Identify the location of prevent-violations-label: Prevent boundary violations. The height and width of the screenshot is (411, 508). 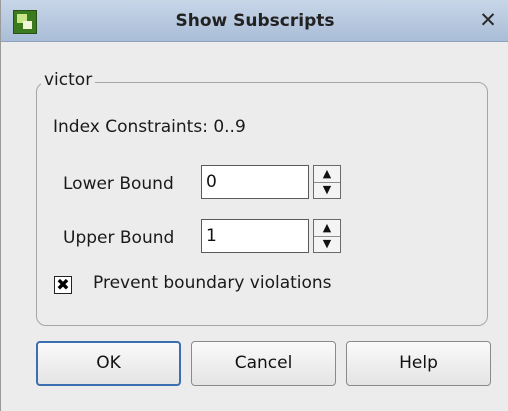
(212, 283).